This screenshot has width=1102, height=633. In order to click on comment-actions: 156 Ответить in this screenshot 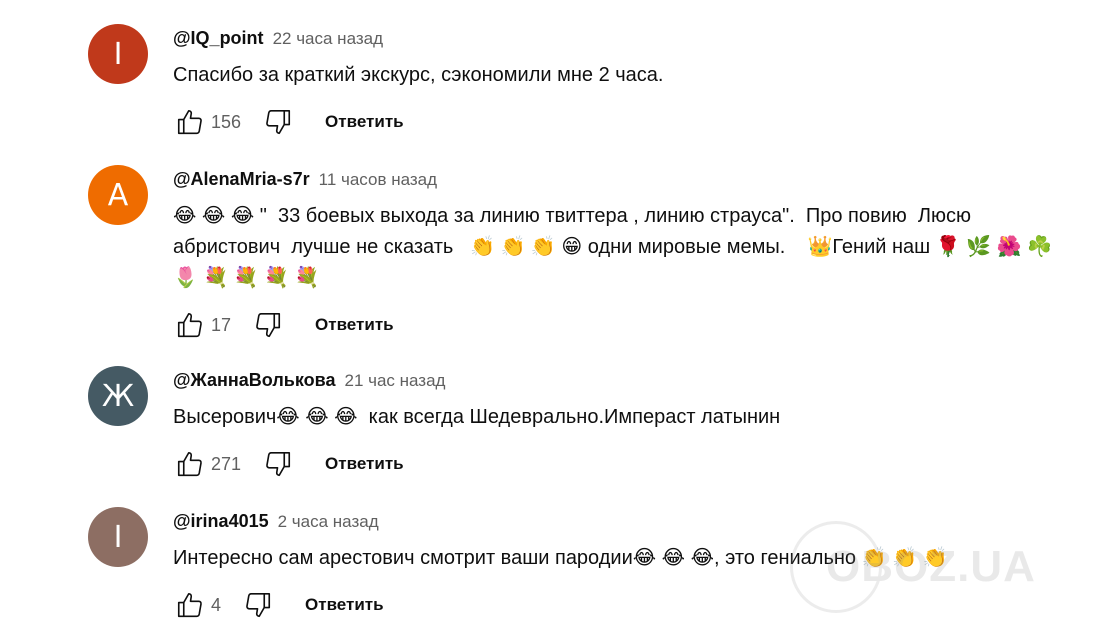, I will do `click(630, 122)`.